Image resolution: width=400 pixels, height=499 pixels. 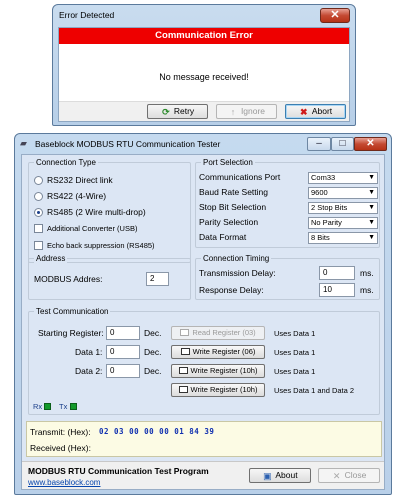 I want to click on data-format-select: 8 Bits ▼, so click(x=343, y=238).